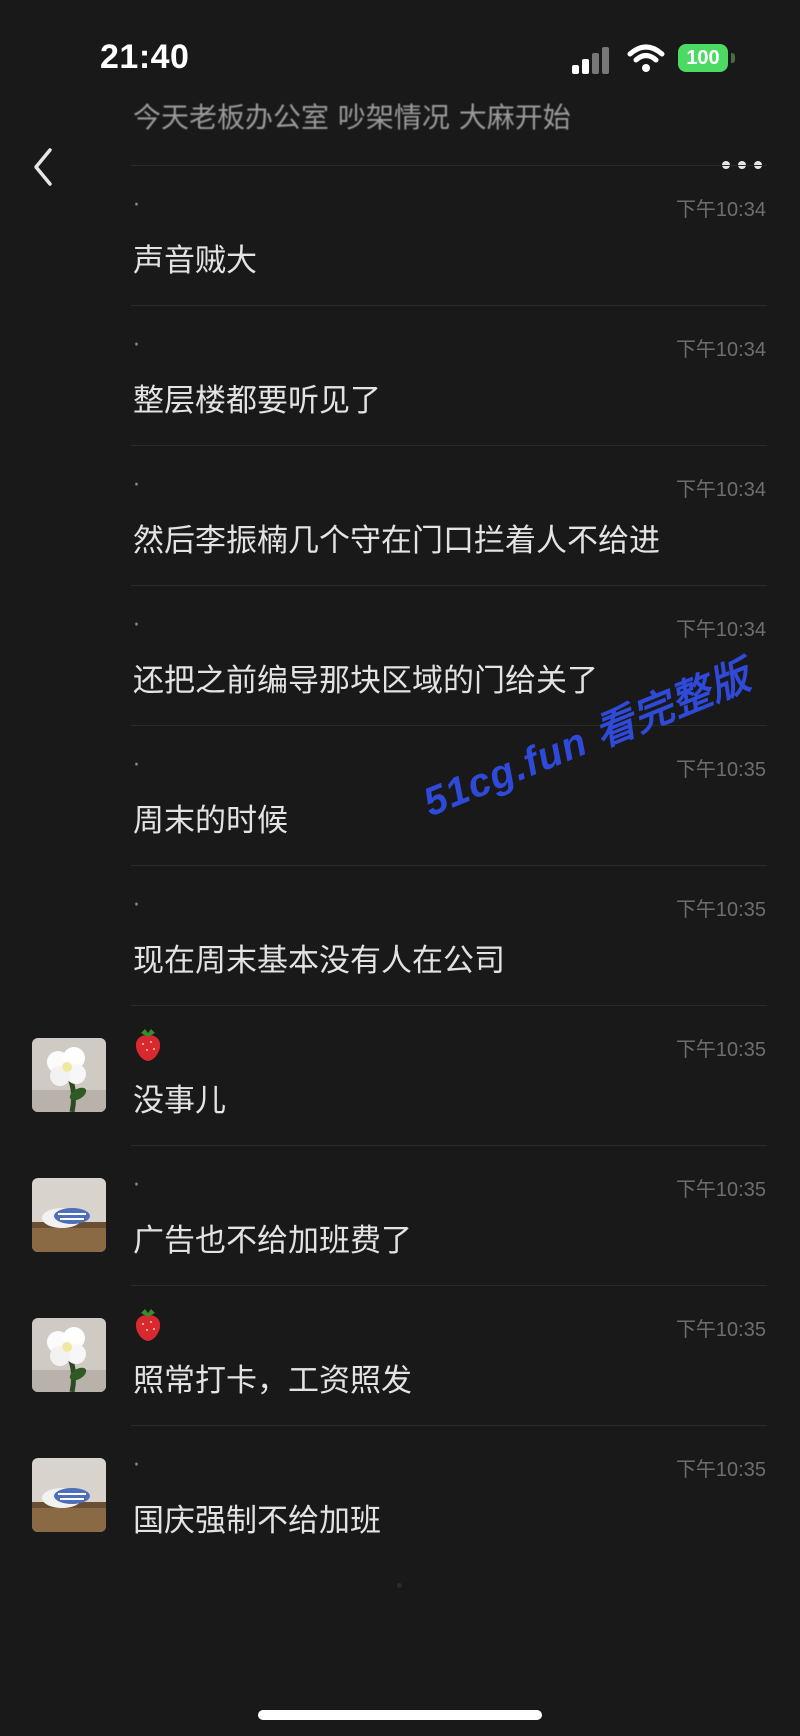  Describe the element at coordinates (400, 795) in the screenshot. I see `message-item: · 下午10:35 周末的时候` at that location.